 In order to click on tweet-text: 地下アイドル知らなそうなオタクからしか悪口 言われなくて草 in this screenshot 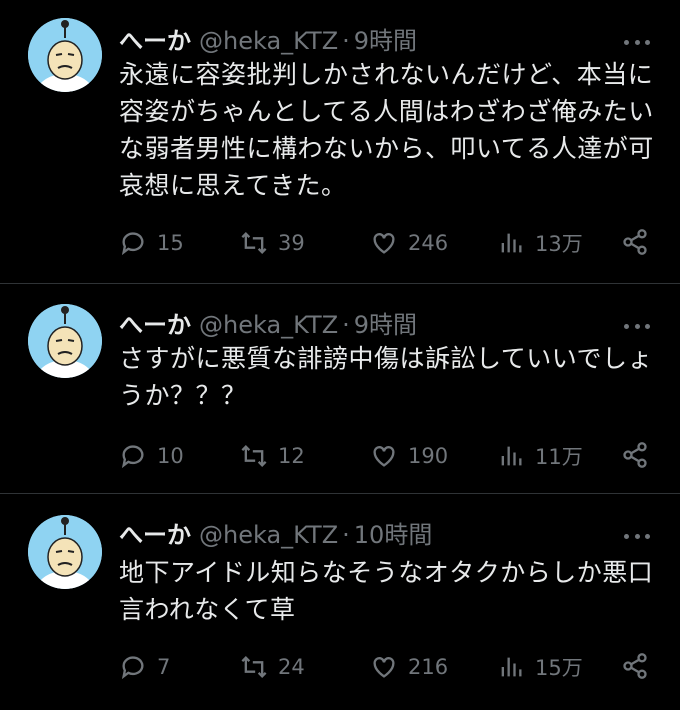, I will do `click(386, 591)`.